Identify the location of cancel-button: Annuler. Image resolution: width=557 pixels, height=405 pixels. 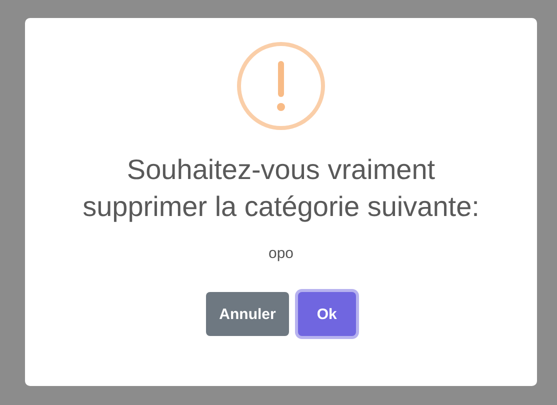
(247, 314).